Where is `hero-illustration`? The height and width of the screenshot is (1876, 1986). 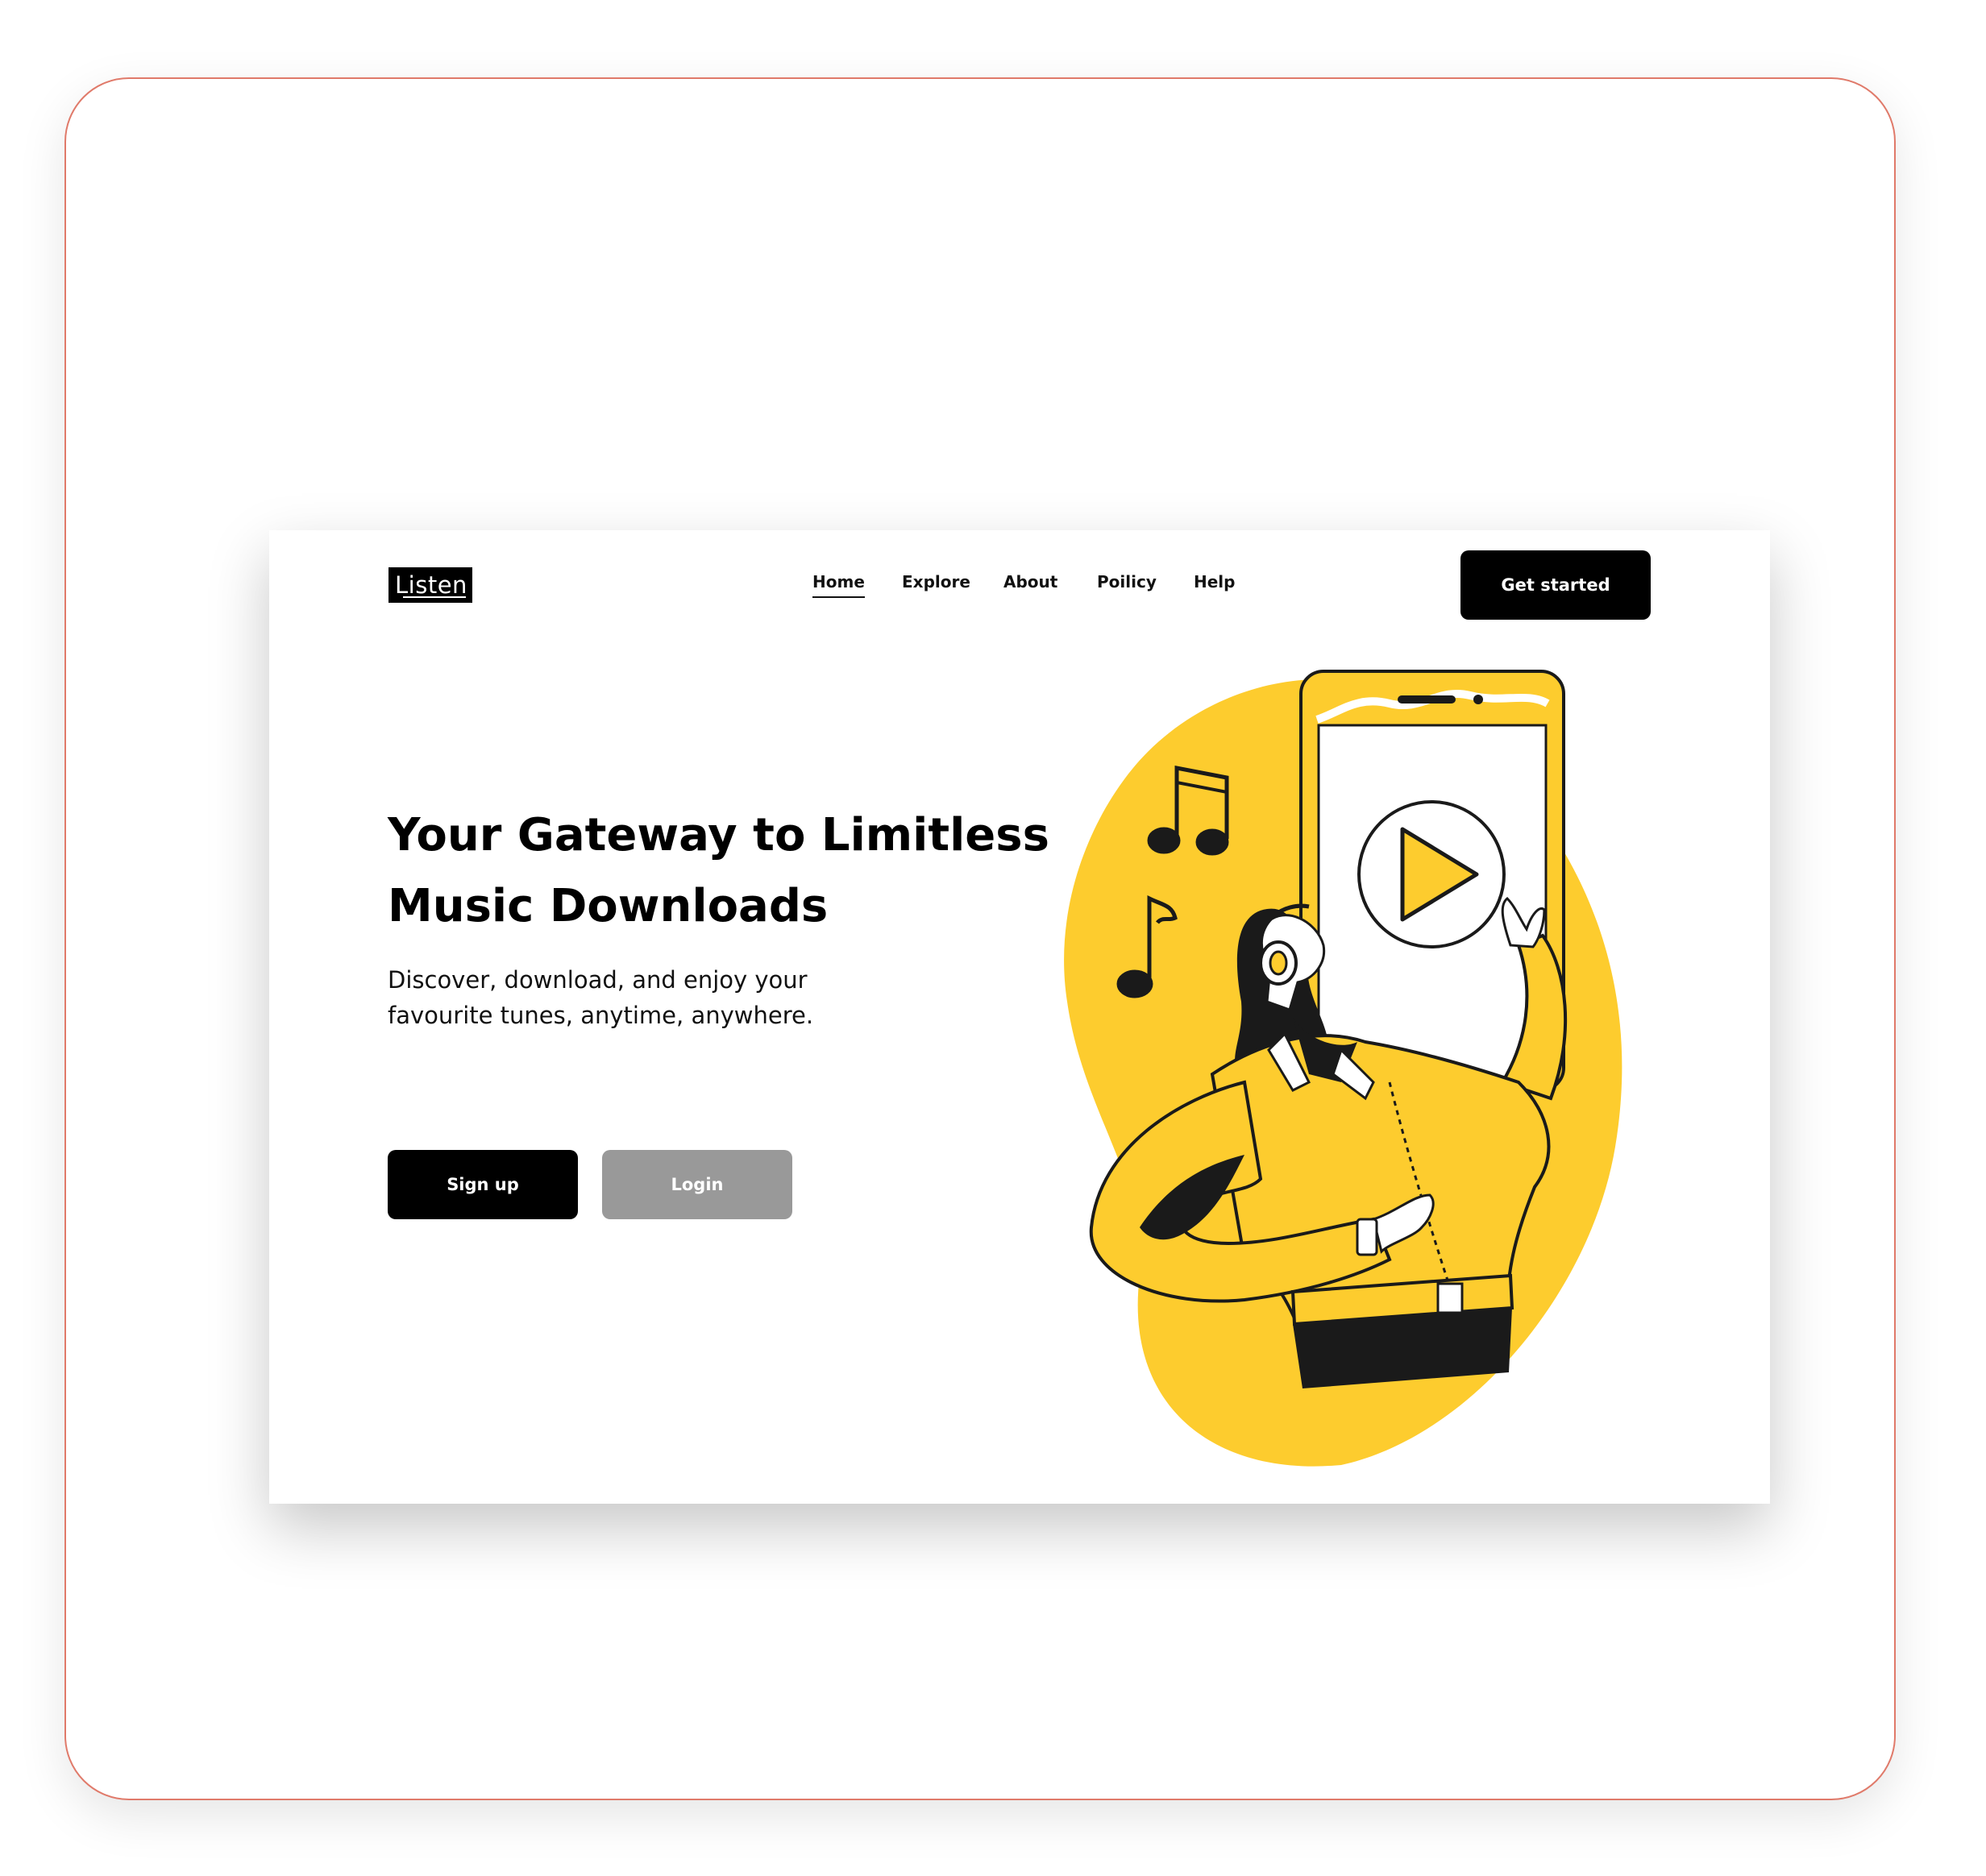 hero-illustration is located at coordinates (1343, 1068).